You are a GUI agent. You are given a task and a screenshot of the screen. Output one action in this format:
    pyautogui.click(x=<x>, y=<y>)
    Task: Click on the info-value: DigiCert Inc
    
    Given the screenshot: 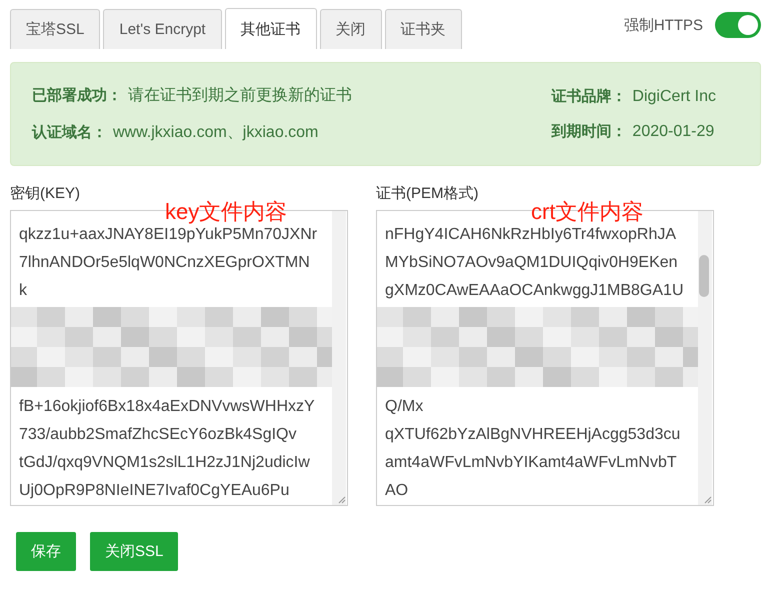 What is the action you would take?
    pyautogui.click(x=674, y=97)
    